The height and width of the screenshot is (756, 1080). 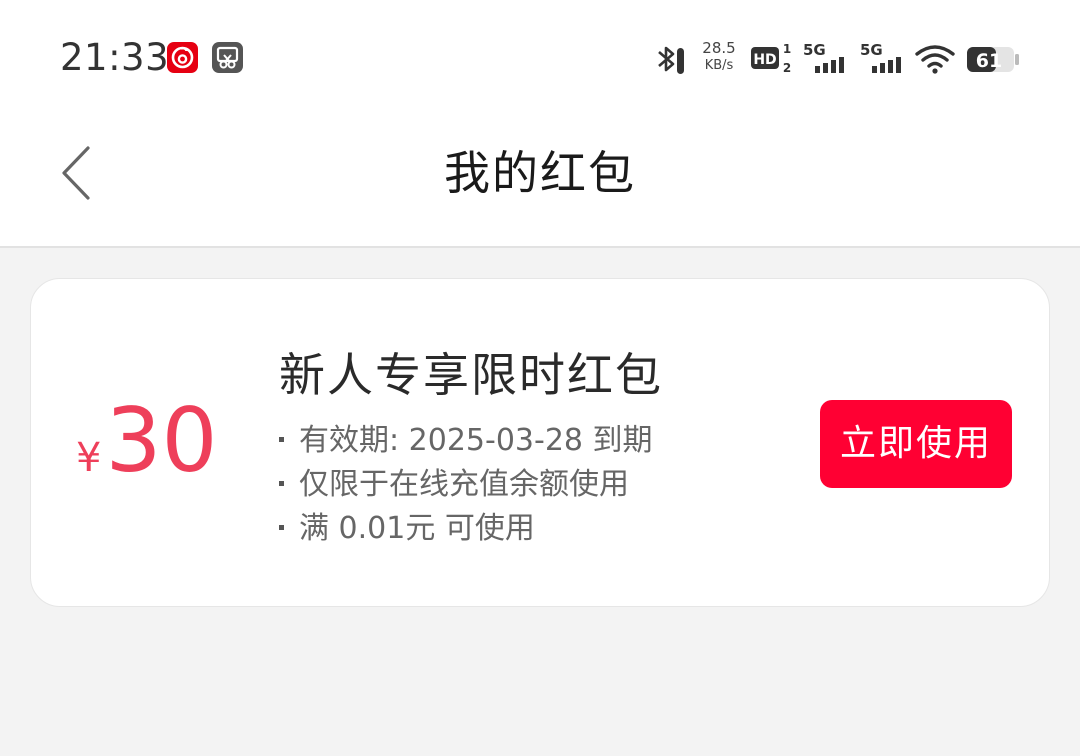 I want to click on hd-voice-icon: HD 1 2, so click(x=771, y=58).